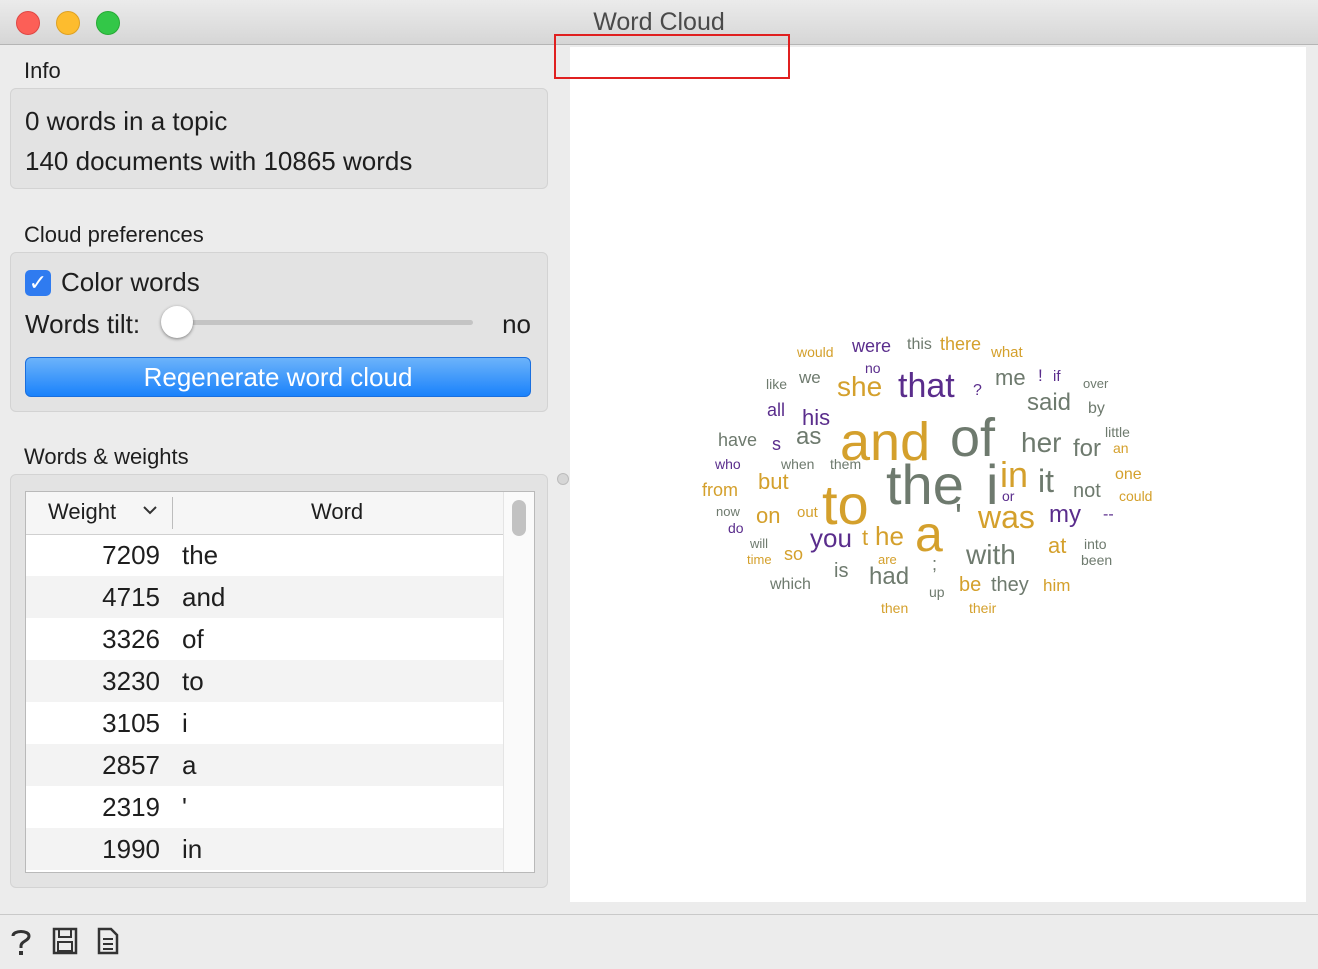 The height and width of the screenshot is (969, 1318). Describe the element at coordinates (815, 352) in the screenshot. I see `cloud-word: would` at that location.